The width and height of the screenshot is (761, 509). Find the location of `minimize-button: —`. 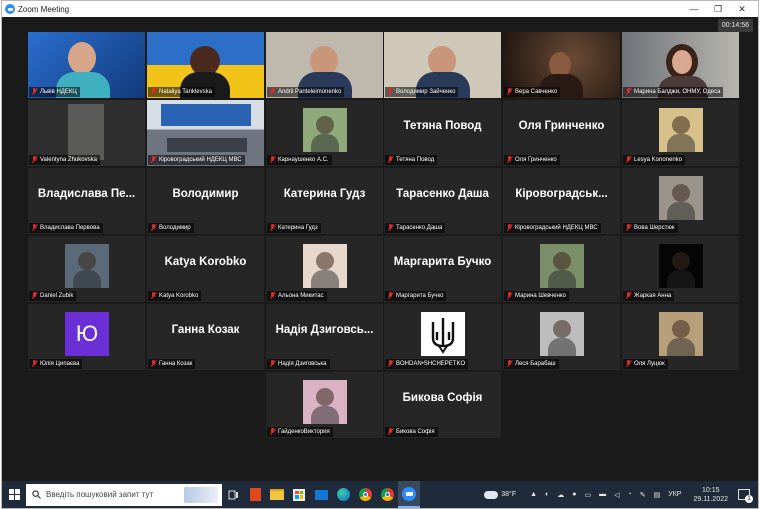

minimize-button: — is located at coordinates (694, 9).